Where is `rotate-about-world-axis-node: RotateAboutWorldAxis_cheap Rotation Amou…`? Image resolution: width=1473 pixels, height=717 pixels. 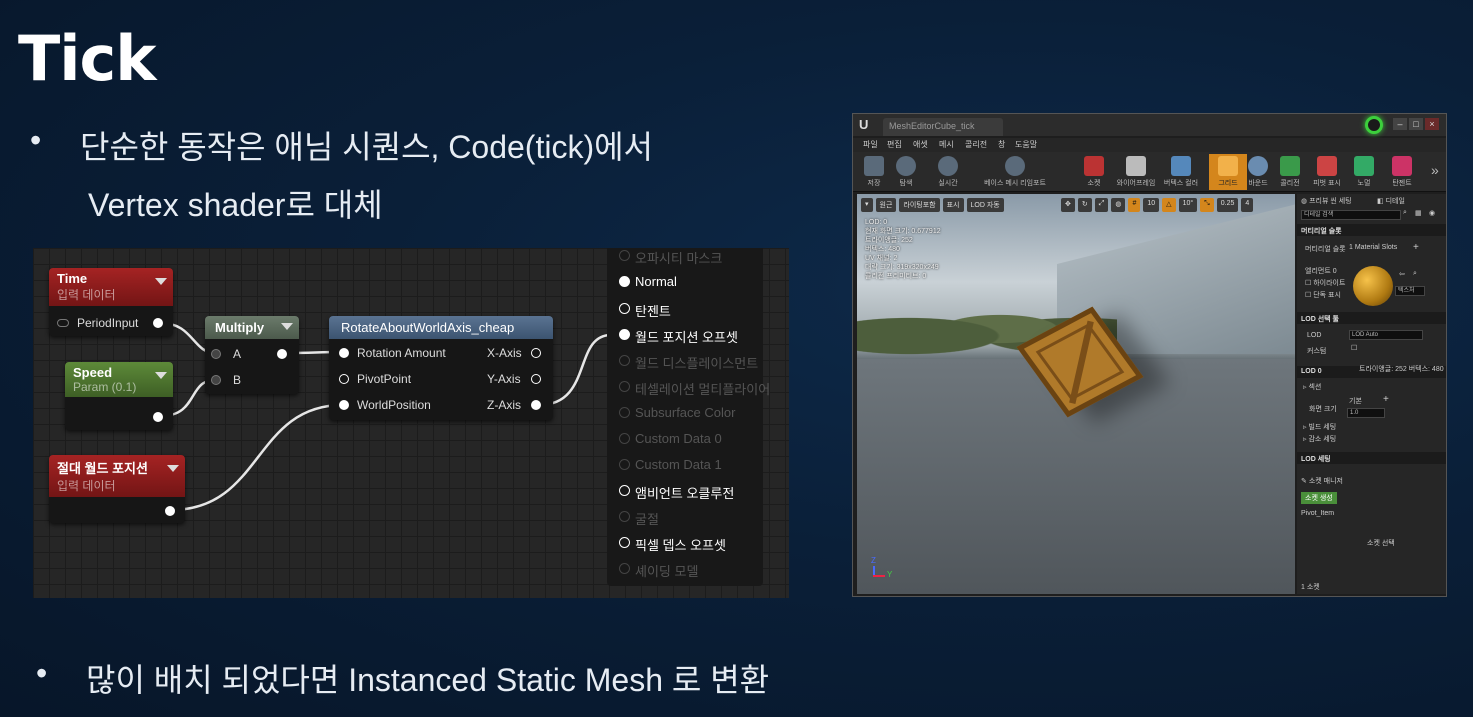
rotate-about-world-axis-node: RotateAboutWorldAxis_cheap Rotation Amou… is located at coordinates (441, 368).